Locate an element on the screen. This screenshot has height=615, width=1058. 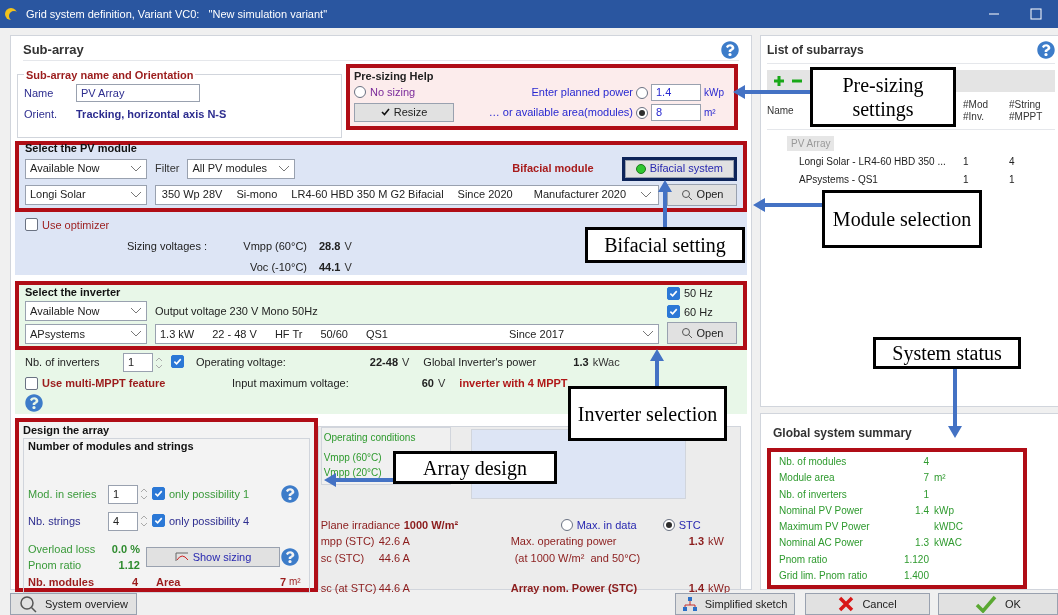
model-dropdown: 1.3 kW 22 - 48 V HF Tr 50/60 QS1 Since 2017 is located at coordinates (407, 334).